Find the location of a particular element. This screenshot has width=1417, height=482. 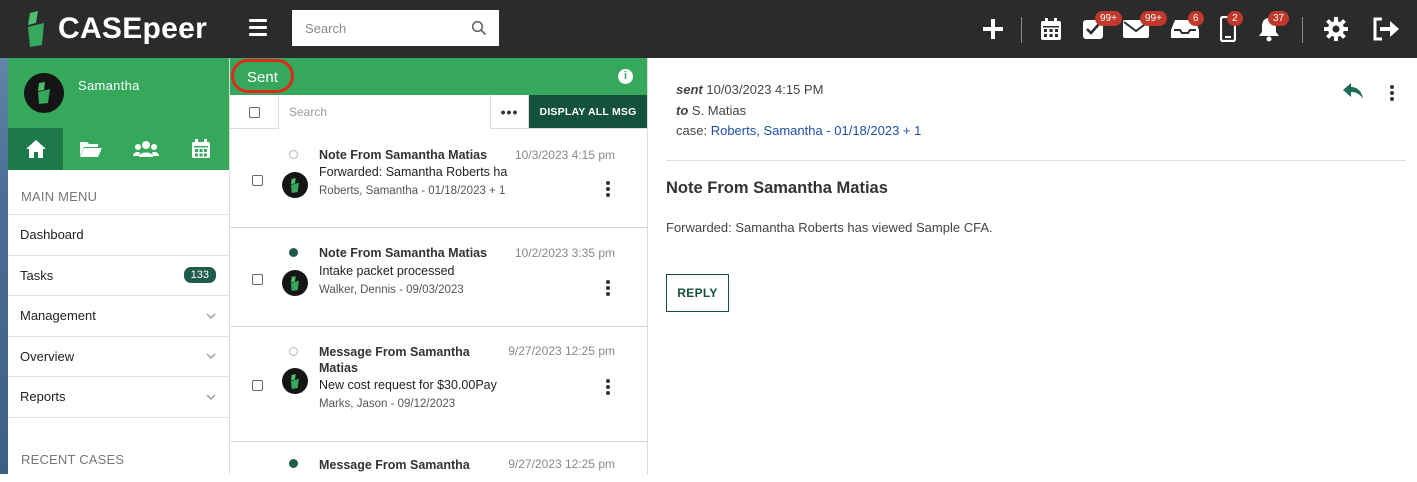

highlight-annotation is located at coordinates (262, 76).